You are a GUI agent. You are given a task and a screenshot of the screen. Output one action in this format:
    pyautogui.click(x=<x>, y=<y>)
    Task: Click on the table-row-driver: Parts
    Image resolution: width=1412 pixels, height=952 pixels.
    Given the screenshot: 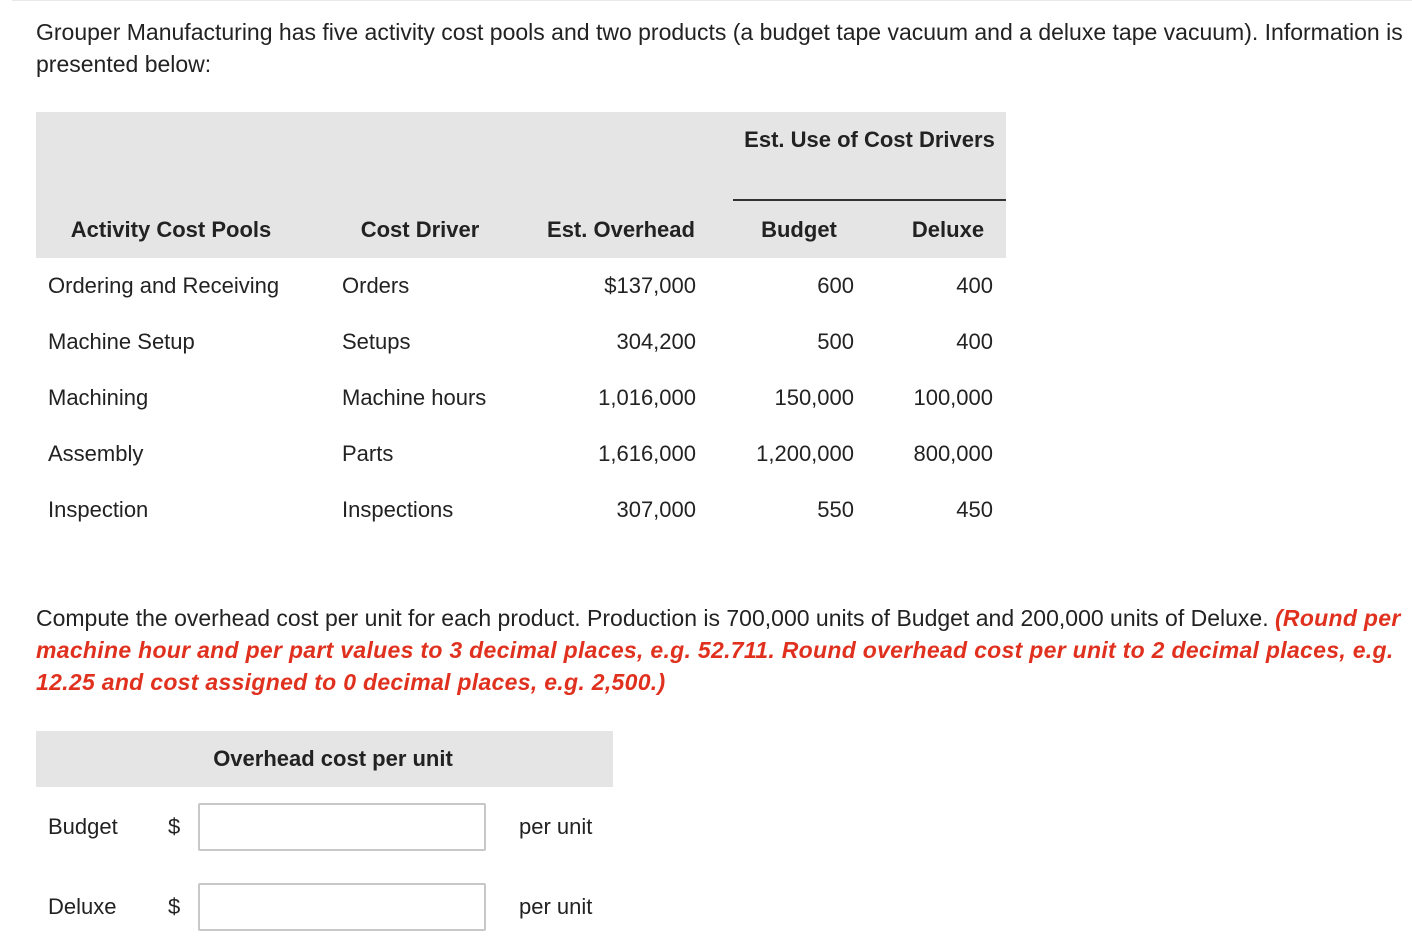 What is the action you would take?
    pyautogui.click(x=368, y=453)
    